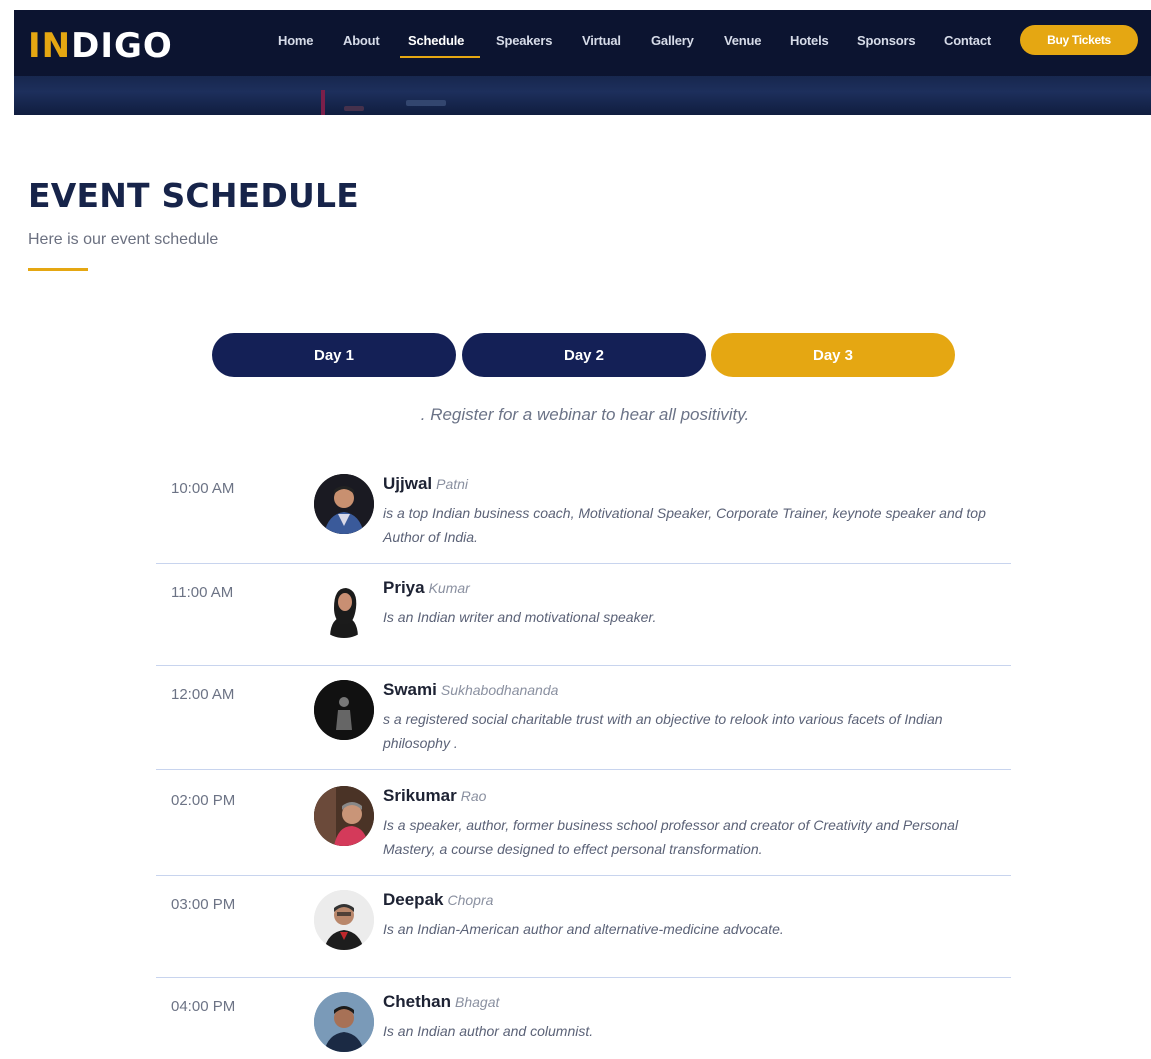 The width and height of the screenshot is (1151, 1059). I want to click on session-time: 11:00 AM, so click(202, 592).